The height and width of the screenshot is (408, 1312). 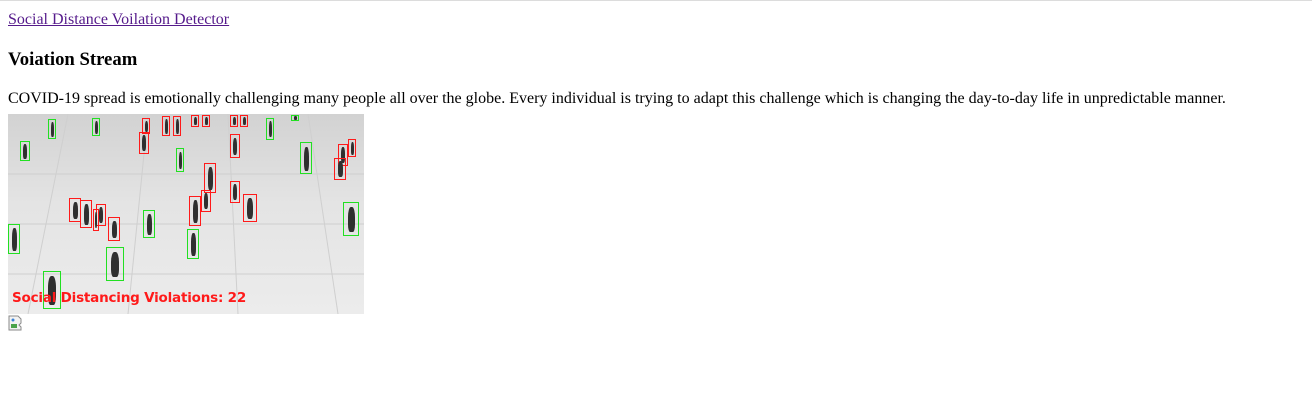 I want to click on title-link: Social Distance Voilation Detector, so click(x=118, y=20).